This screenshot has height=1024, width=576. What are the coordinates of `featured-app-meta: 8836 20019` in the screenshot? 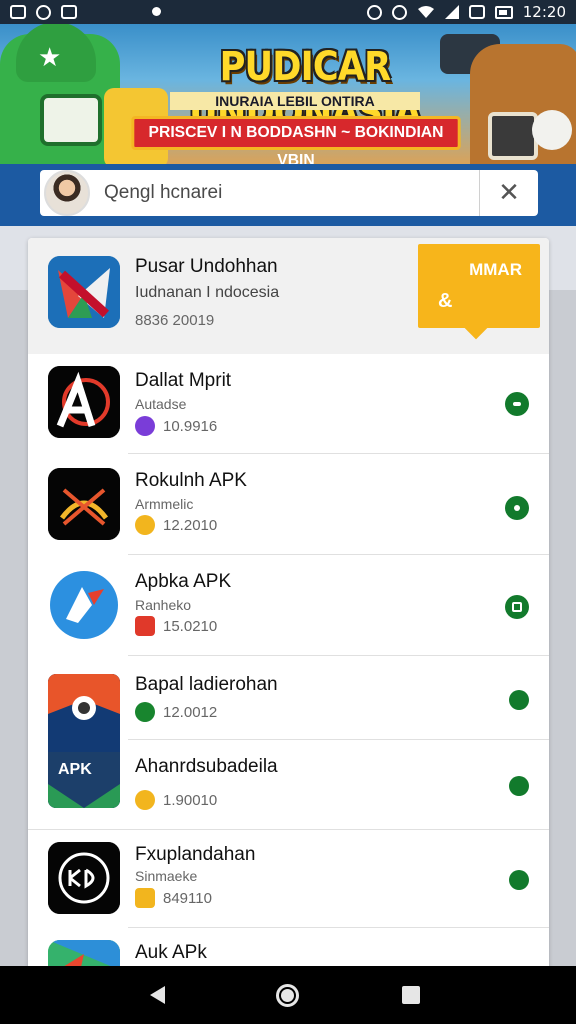 It's located at (175, 320).